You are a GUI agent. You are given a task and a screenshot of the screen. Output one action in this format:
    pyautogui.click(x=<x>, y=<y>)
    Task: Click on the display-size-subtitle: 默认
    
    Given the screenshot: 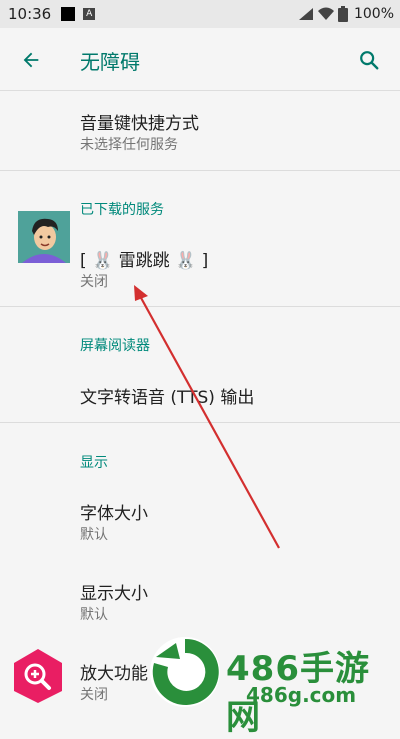 What is the action you would take?
    pyautogui.click(x=94, y=615)
    